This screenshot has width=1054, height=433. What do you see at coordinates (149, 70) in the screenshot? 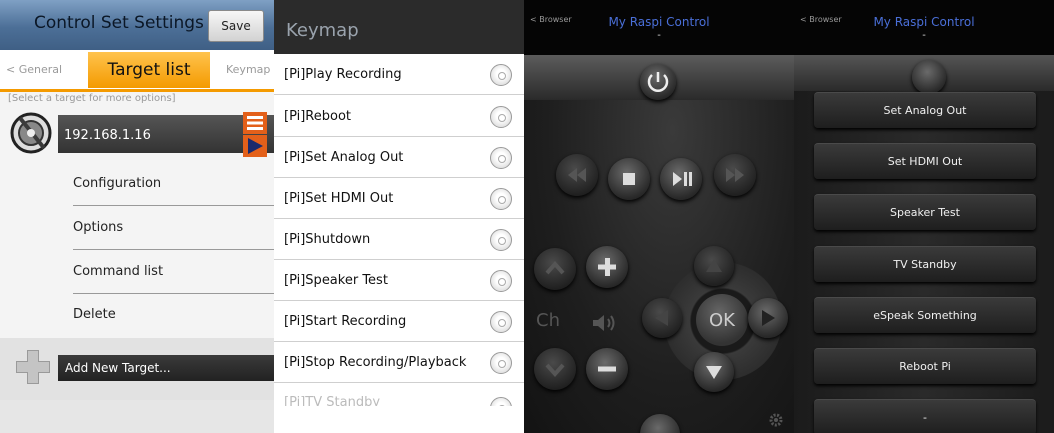
I see `tab-target-list: Target list` at bounding box center [149, 70].